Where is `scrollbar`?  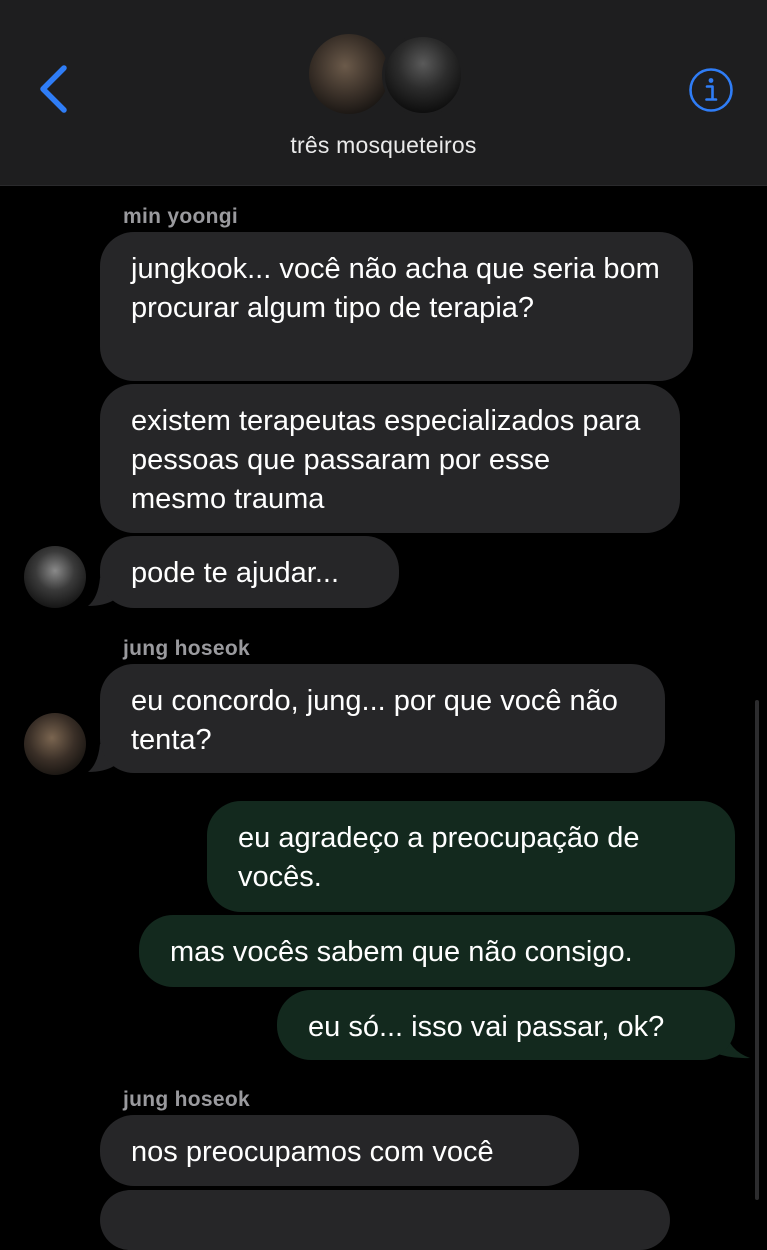 scrollbar is located at coordinates (757, 950).